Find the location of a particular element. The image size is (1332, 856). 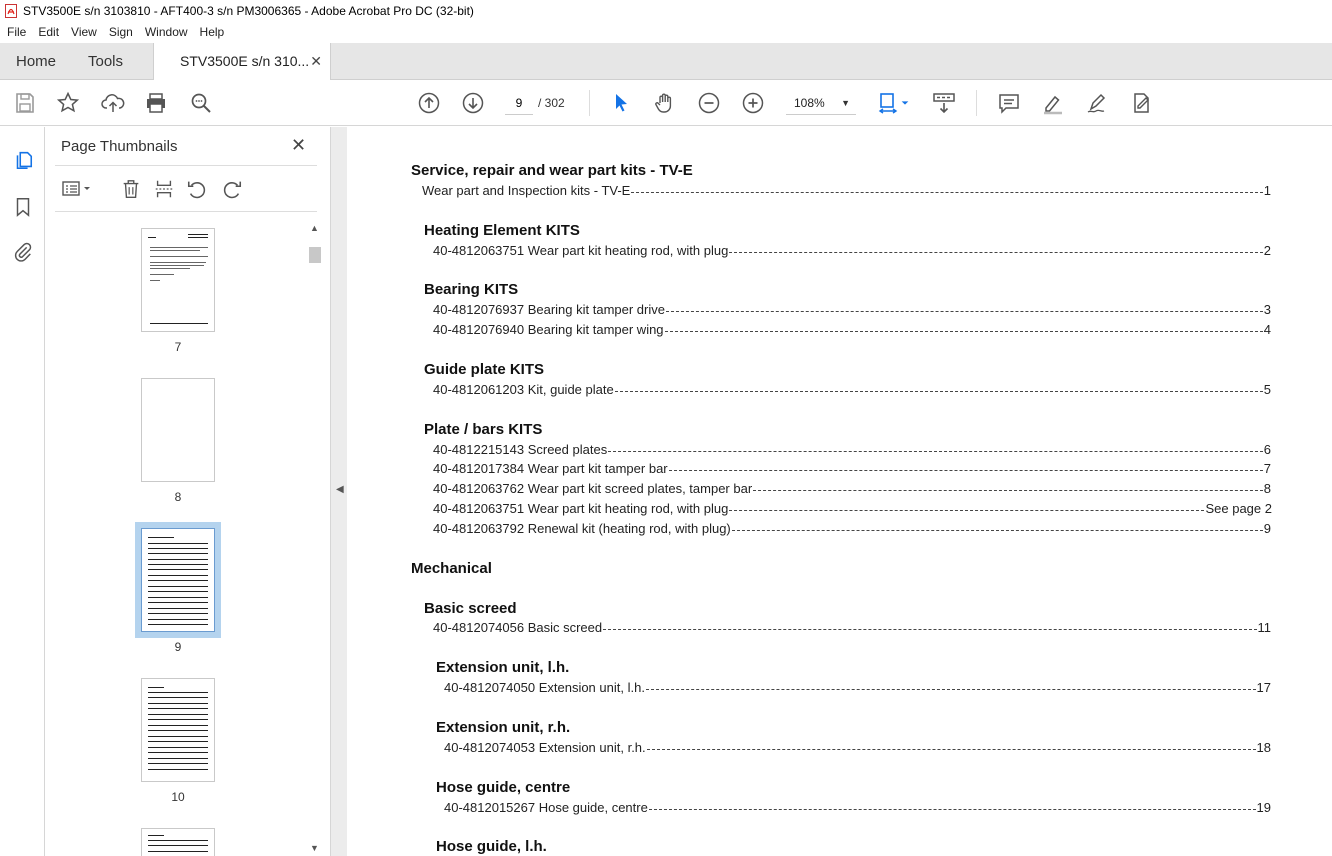

menu-window: Window is located at coordinates (166, 32).